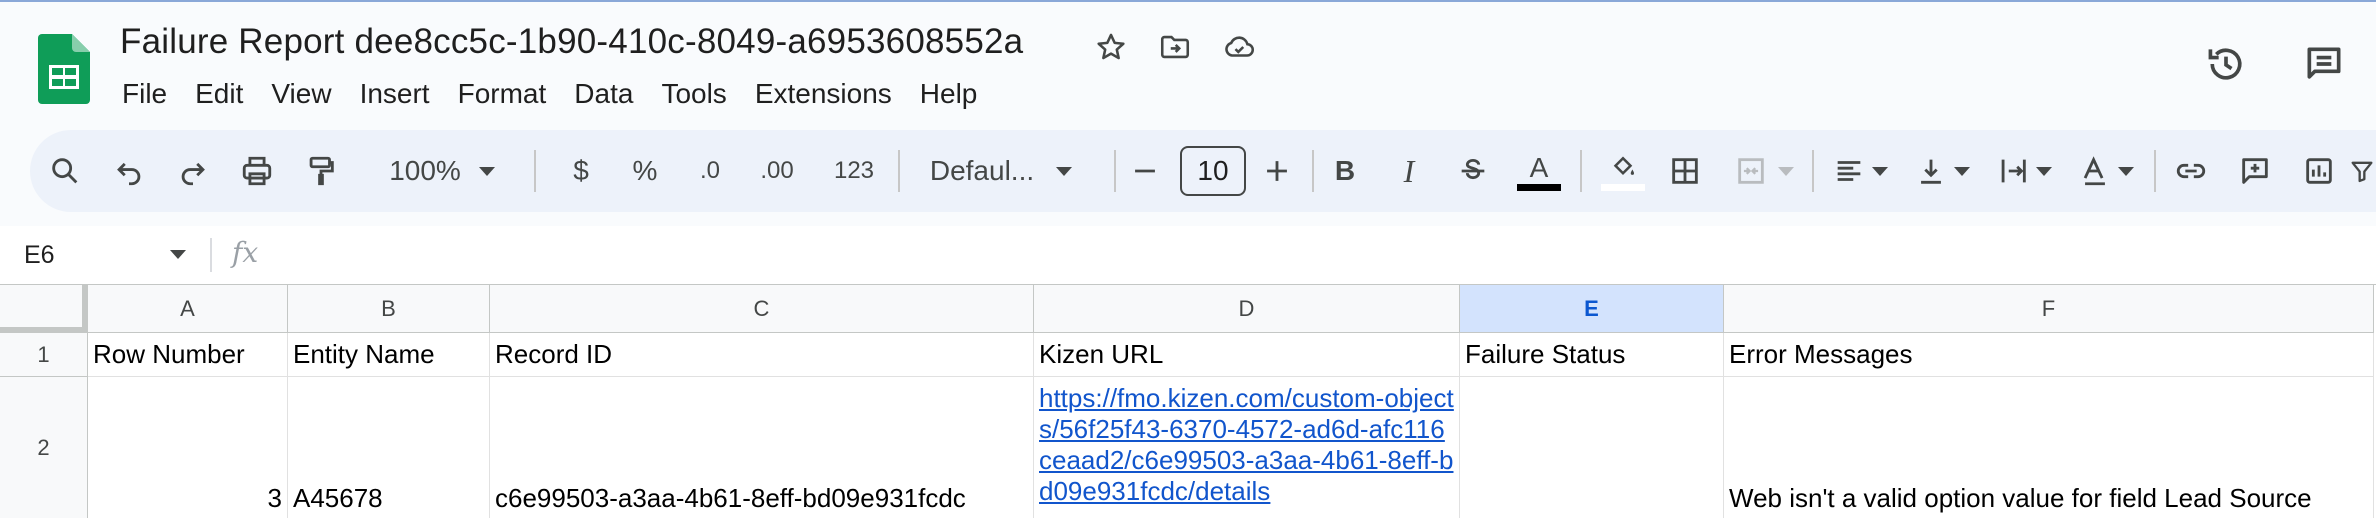 The height and width of the screenshot is (518, 2376). What do you see at coordinates (219, 94) in the screenshot?
I see `menu-edit: Edit` at bounding box center [219, 94].